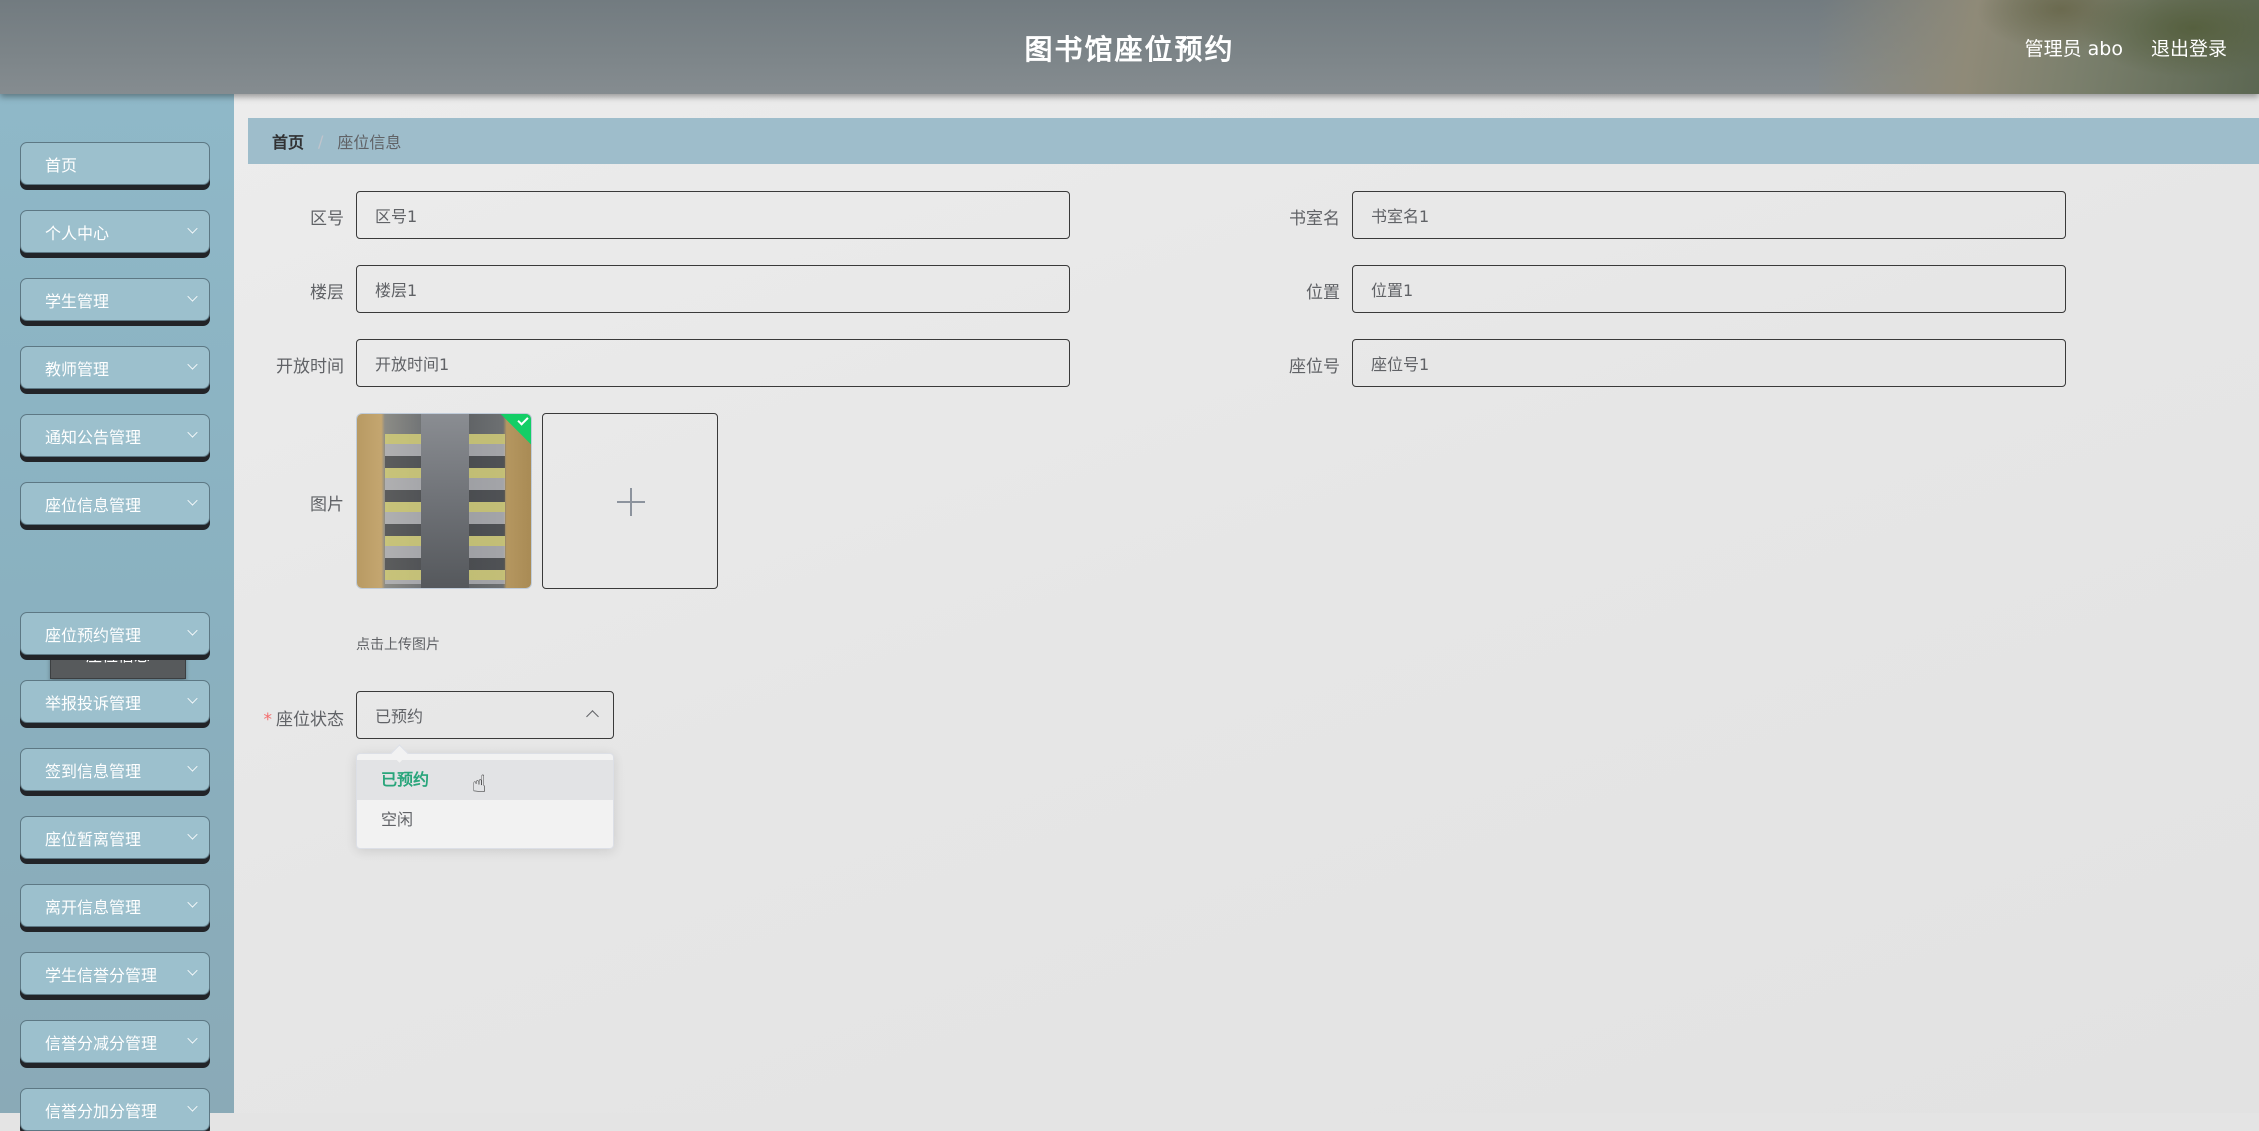 The image size is (2259, 1131). Describe the element at coordinates (93, 771) in the screenshot. I see `sidebar-item-label: 签到信息管理` at that location.